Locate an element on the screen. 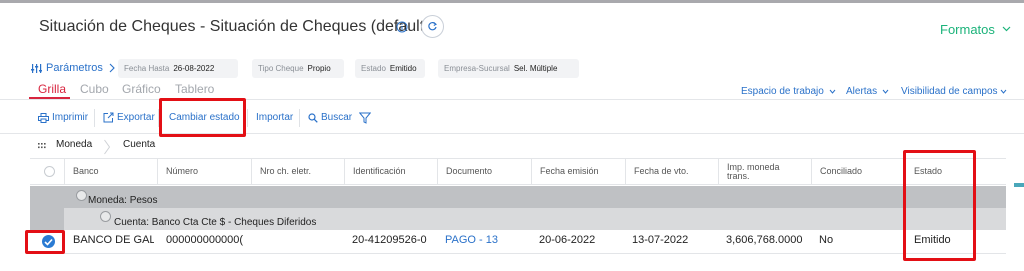  column-header-documento: Documento is located at coordinates (484, 171).